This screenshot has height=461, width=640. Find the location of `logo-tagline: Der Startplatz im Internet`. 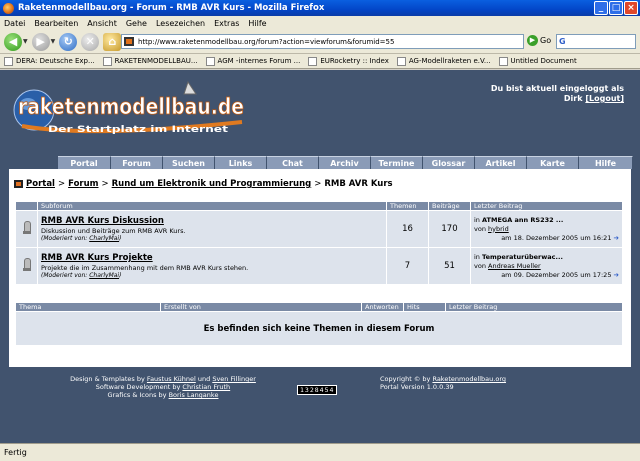

logo-tagline: Der Startplatz im Internet is located at coordinates (138, 130).